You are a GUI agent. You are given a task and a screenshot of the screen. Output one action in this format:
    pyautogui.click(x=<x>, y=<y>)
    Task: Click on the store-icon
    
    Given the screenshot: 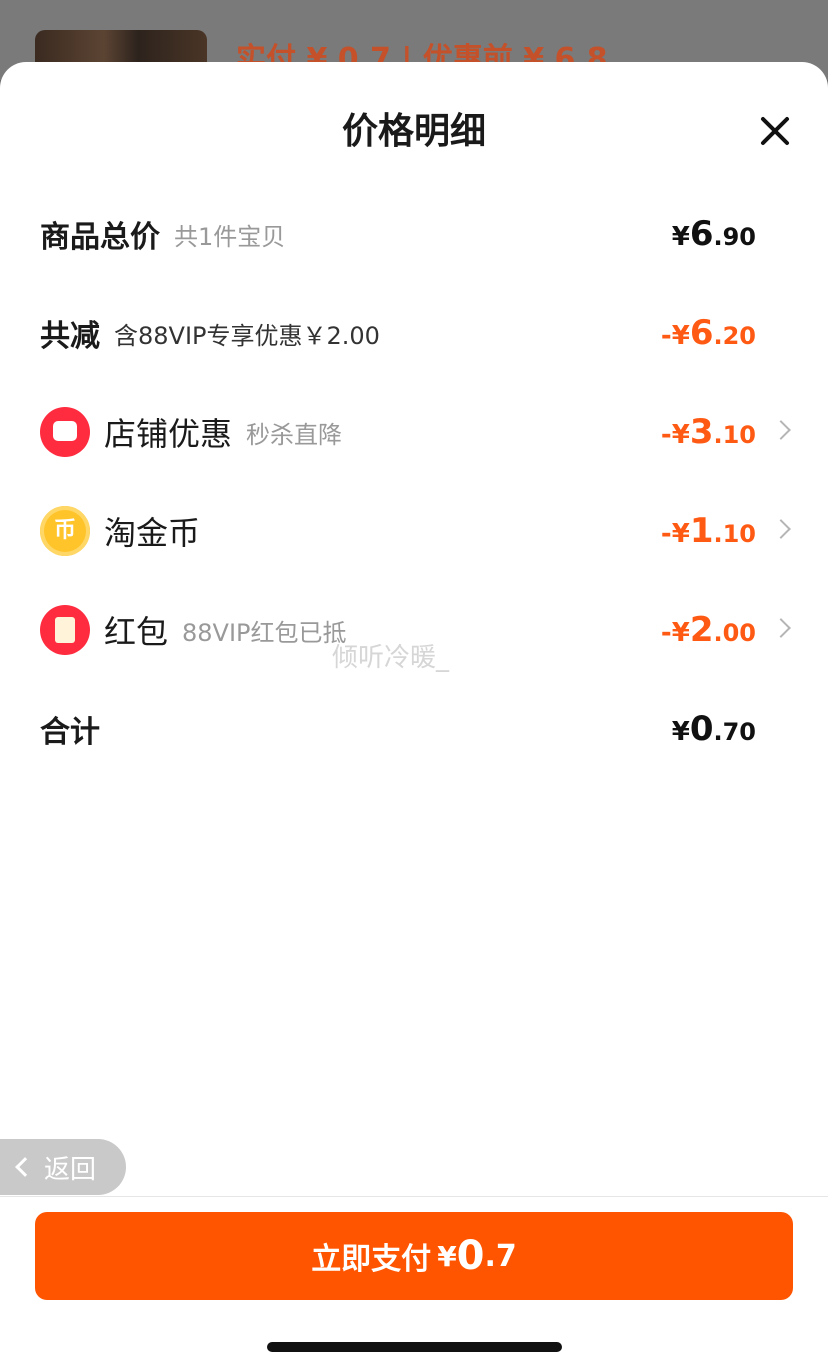 What is the action you would take?
    pyautogui.click(x=65, y=432)
    